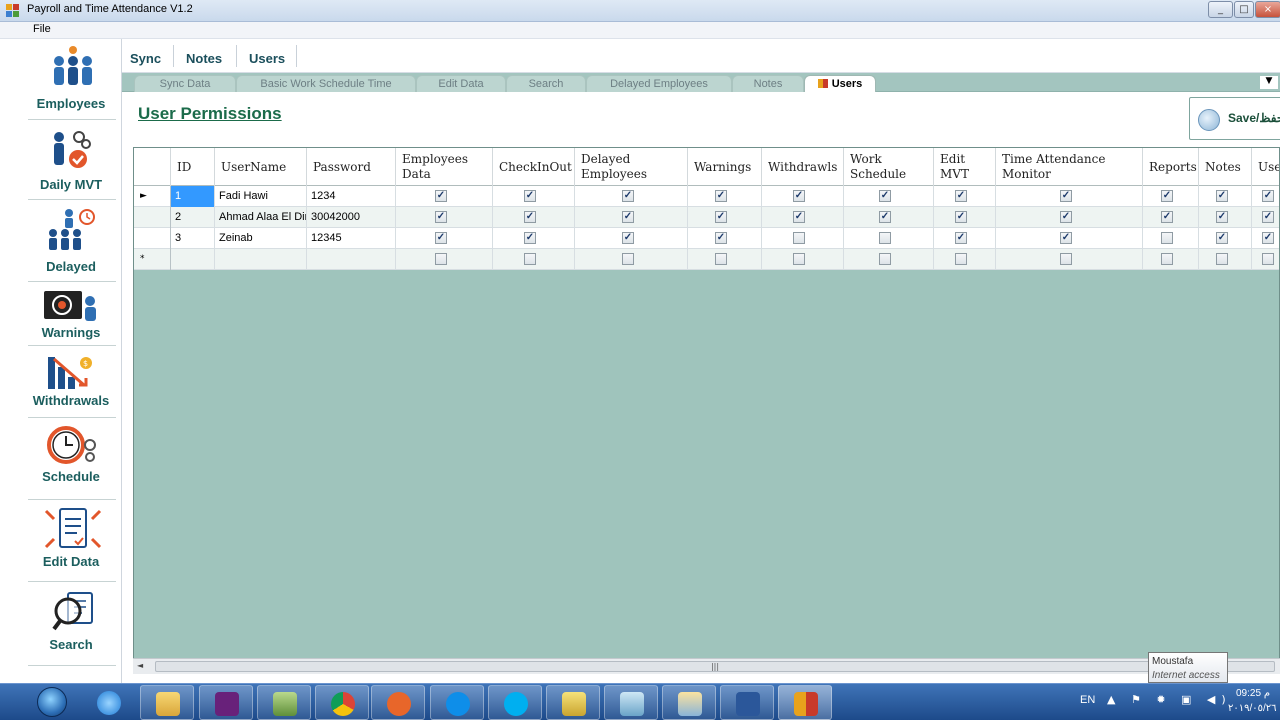 The width and height of the screenshot is (1280, 721). Describe the element at coordinates (152, 259) in the screenshot. I see `row-header: *` at that location.